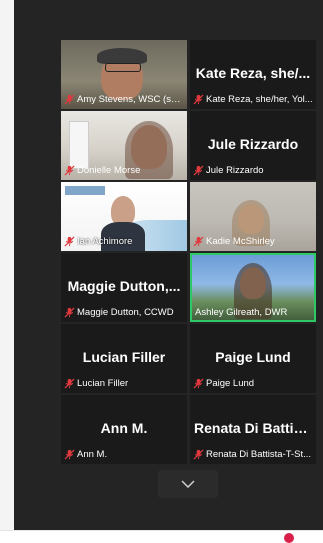 Image resolution: width=323 pixels, height=543 pixels. What do you see at coordinates (105, 241) in the screenshot?
I see `participant-name-label: Ian Achimore` at bounding box center [105, 241].